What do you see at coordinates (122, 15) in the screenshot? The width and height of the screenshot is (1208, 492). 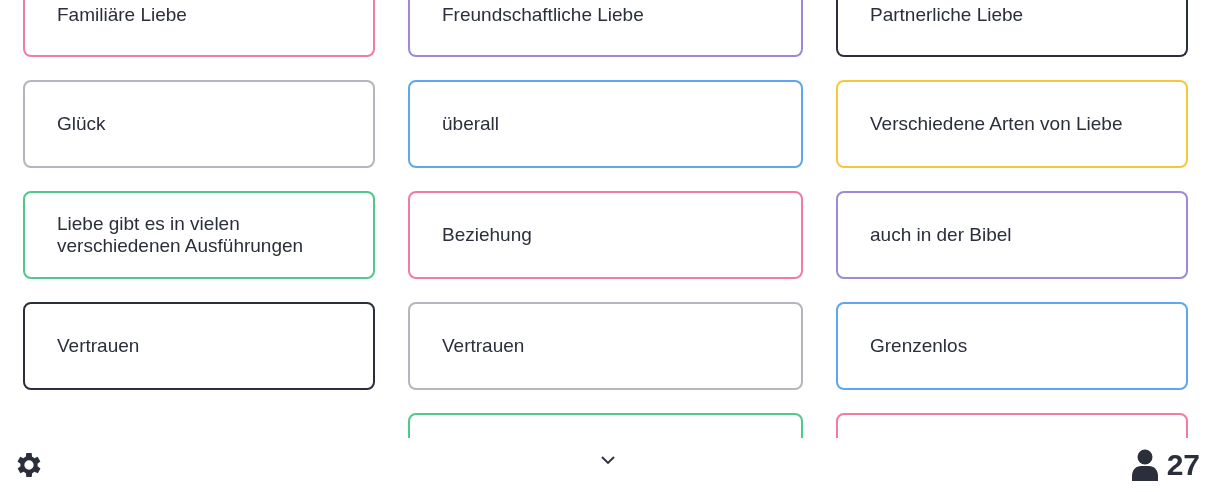 I see `response-text: Familiäre Liebe` at bounding box center [122, 15].